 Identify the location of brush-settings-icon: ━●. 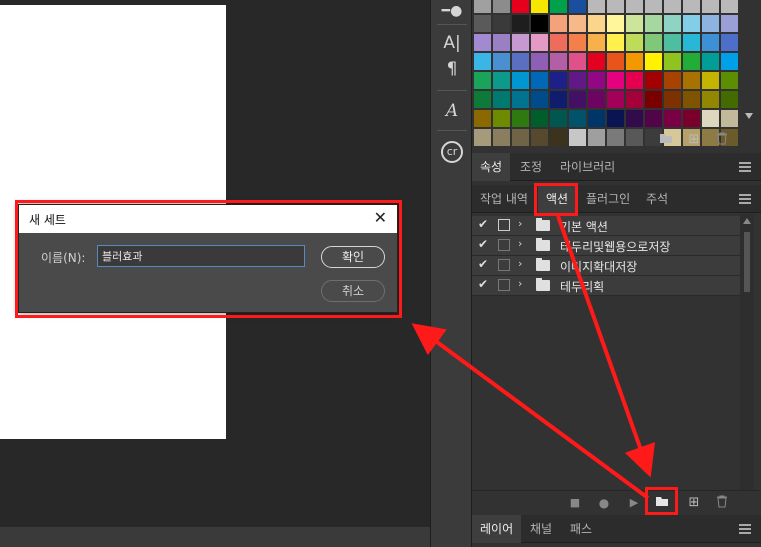
(452, 11).